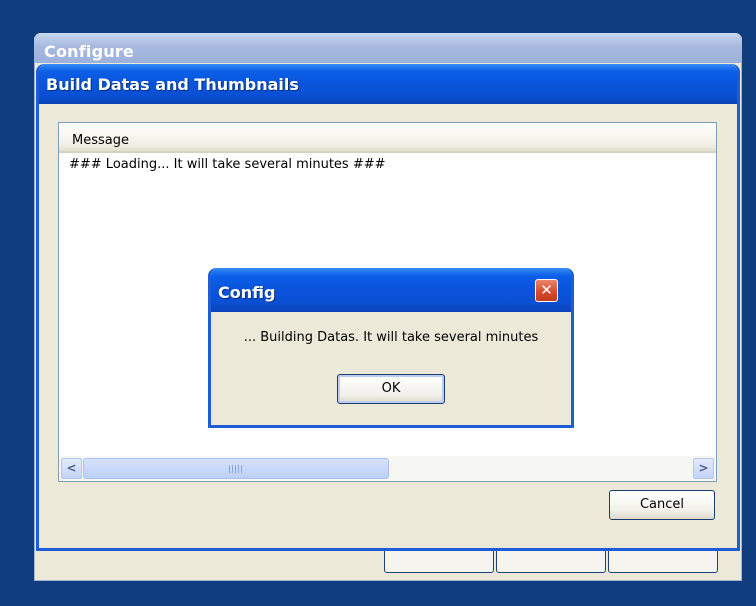  Describe the element at coordinates (391, 389) in the screenshot. I see `ok-button: OK` at that location.